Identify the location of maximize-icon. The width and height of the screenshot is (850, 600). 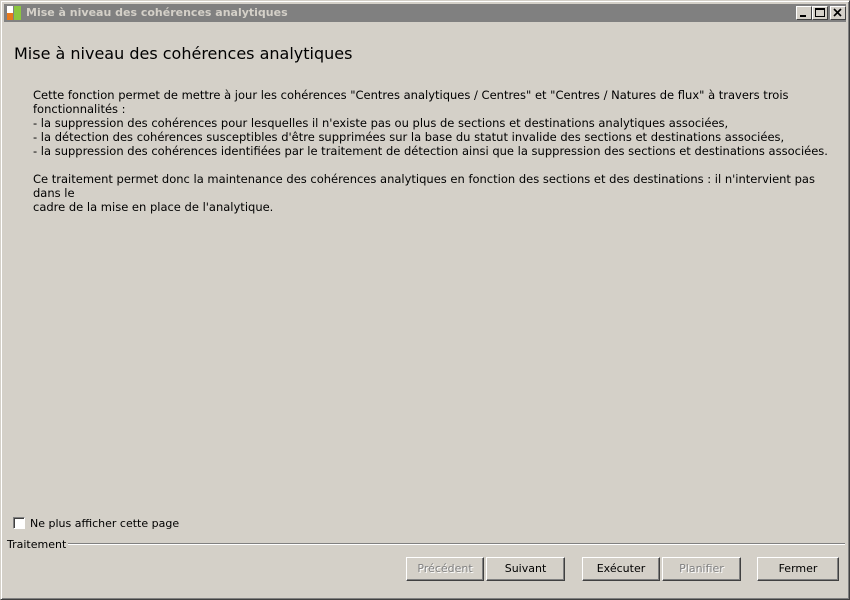
(820, 12).